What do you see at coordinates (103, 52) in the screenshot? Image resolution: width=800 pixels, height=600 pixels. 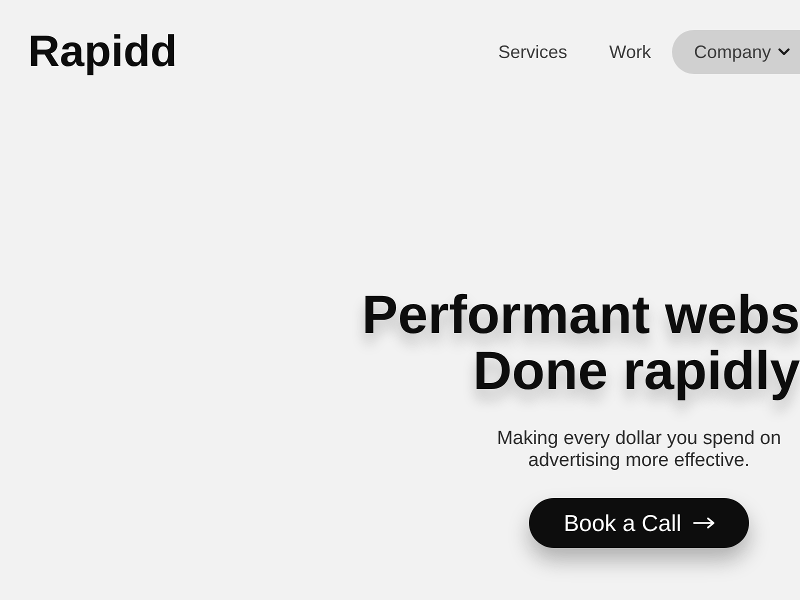 I see `brand-logo: Rapidd` at bounding box center [103, 52].